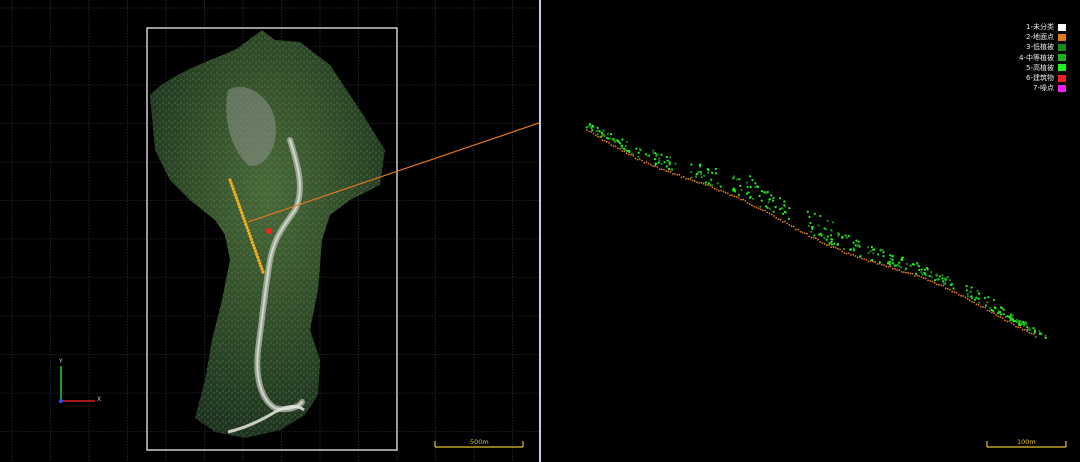  Describe the element at coordinates (1042, 27) in the screenshot. I see `legend-item: 1-未分类` at that location.